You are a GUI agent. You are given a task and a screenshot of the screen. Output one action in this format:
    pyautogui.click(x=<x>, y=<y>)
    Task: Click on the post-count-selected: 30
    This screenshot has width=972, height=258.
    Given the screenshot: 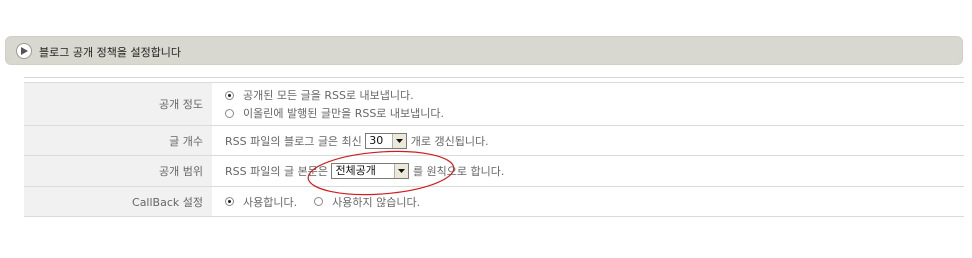 What is the action you would take?
    pyautogui.click(x=376, y=140)
    